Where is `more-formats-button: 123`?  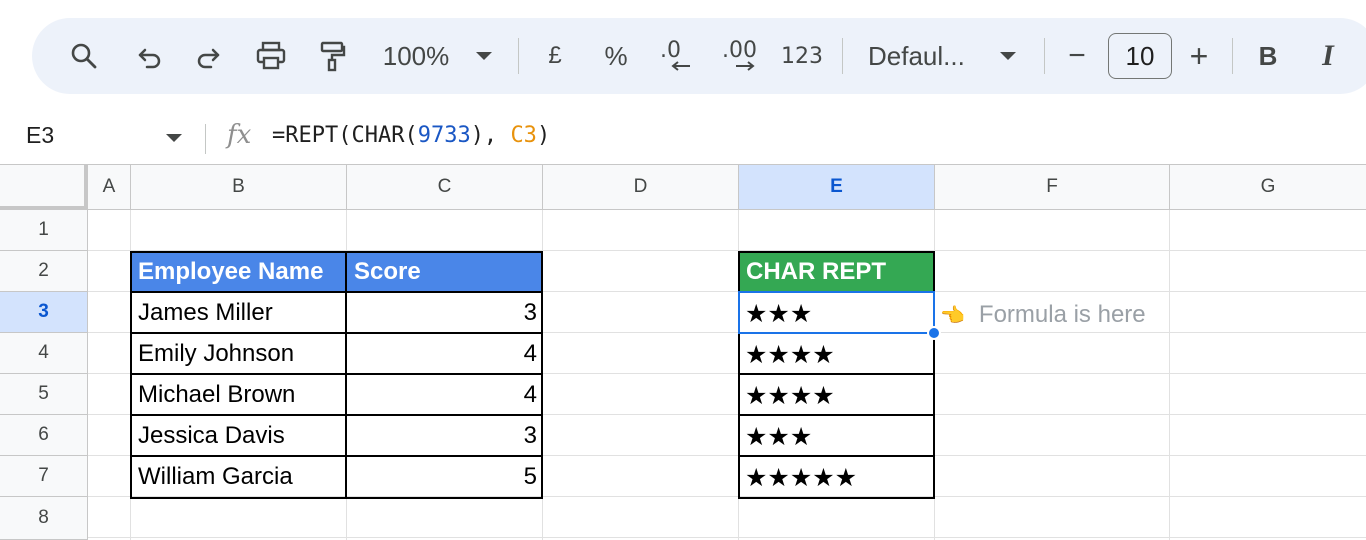
more-formats-button: 123 is located at coordinates (802, 56).